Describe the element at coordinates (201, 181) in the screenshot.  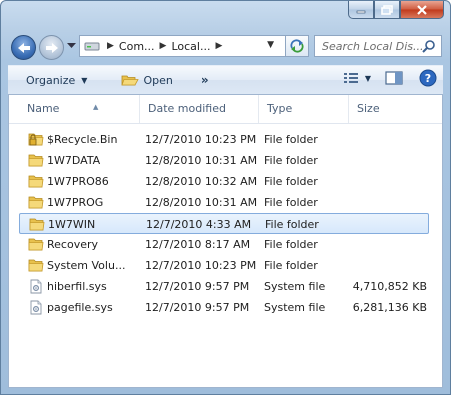
I see `file-date-modified: 12/8/2010 10:32 AM` at that location.